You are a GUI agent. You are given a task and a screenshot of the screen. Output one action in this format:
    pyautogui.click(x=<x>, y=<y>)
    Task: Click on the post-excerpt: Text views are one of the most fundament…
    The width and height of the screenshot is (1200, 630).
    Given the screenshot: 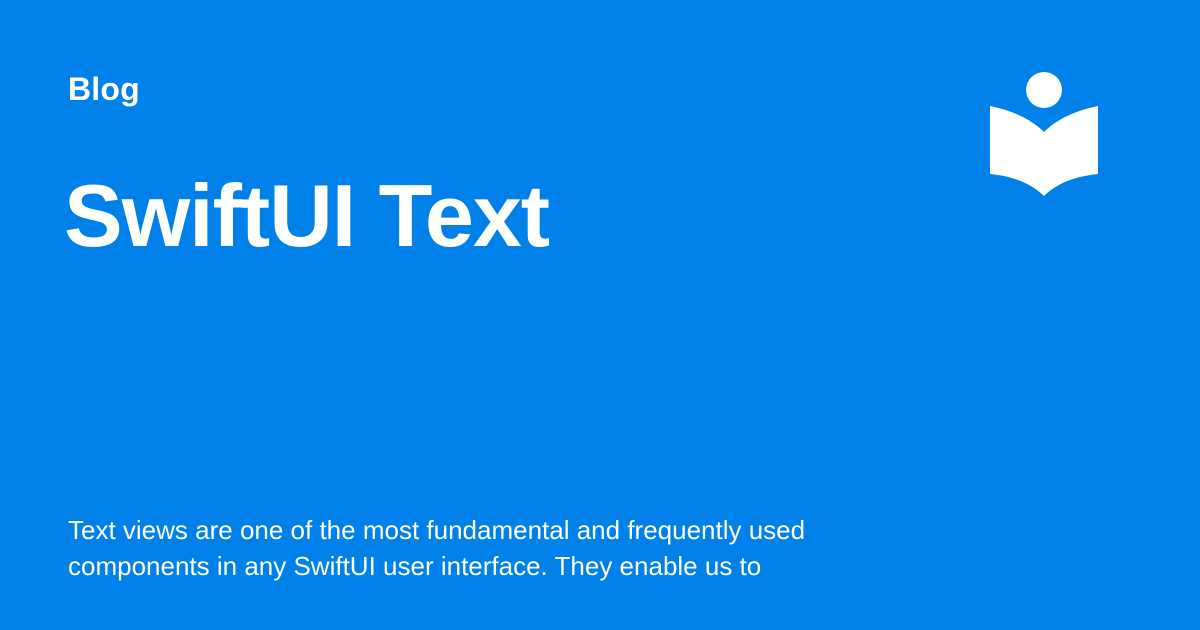 What is the action you would take?
    pyautogui.click(x=437, y=548)
    